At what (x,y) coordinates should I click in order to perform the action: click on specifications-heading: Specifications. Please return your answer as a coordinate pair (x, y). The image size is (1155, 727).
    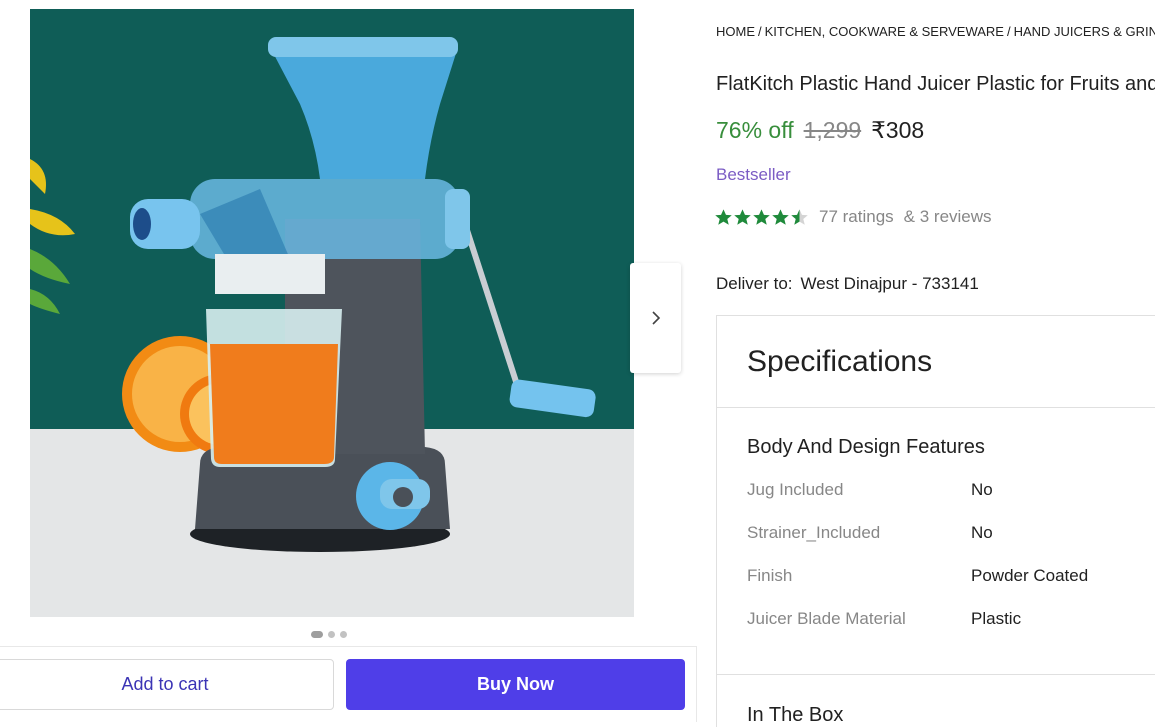
    Looking at the image, I should click on (936, 362).